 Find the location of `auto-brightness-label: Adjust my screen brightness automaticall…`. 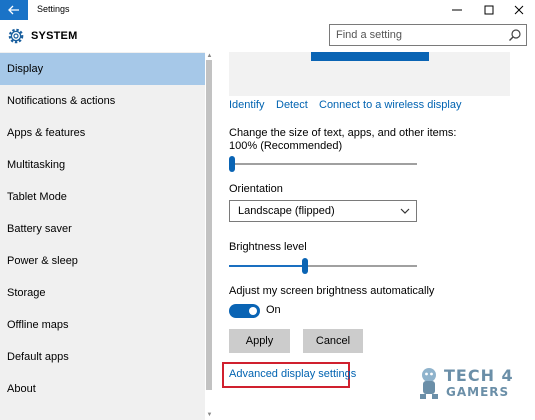

auto-brightness-label: Adjust my screen brightness automaticall… is located at coordinates (332, 291).